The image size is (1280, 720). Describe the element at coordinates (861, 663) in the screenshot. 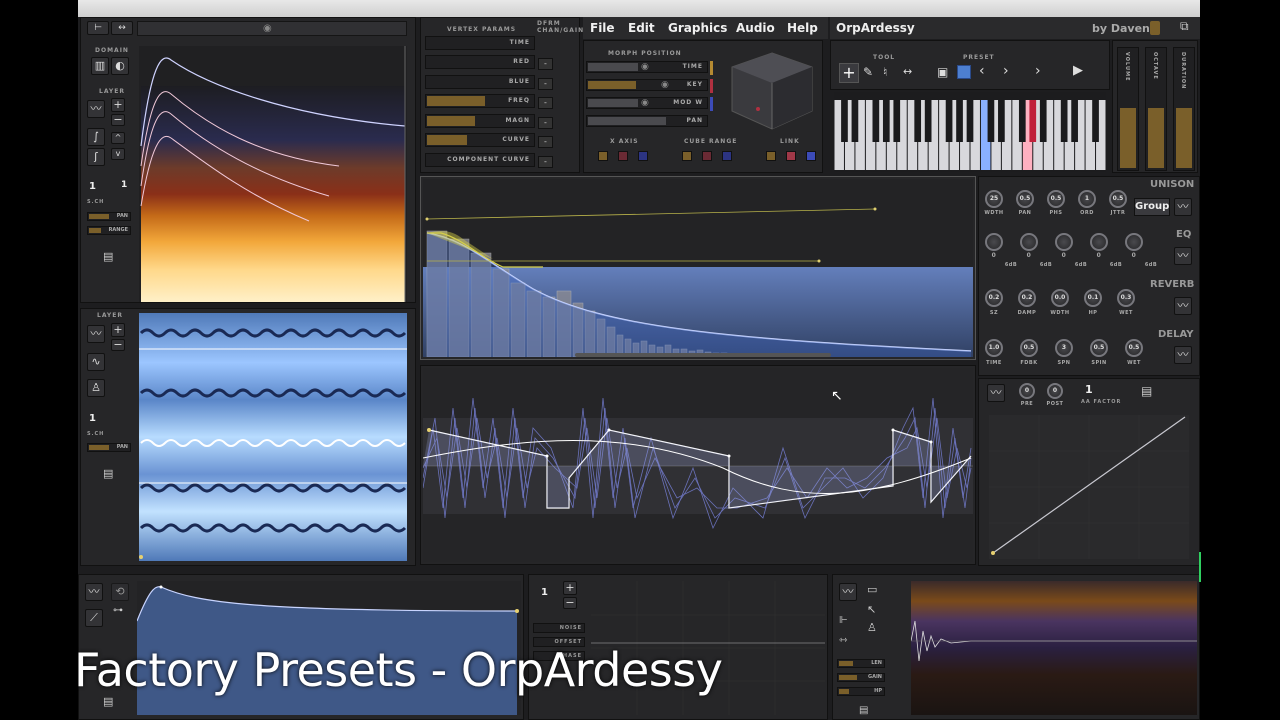

I see `length-slider: LEN` at that location.